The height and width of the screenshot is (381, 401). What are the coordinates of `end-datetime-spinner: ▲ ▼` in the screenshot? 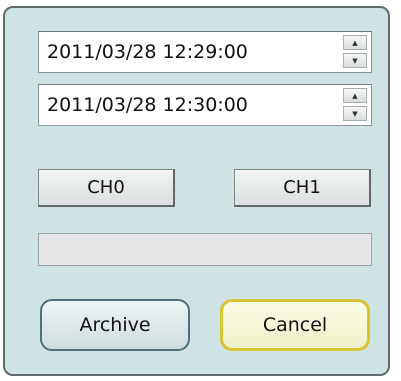 It's located at (355, 105).